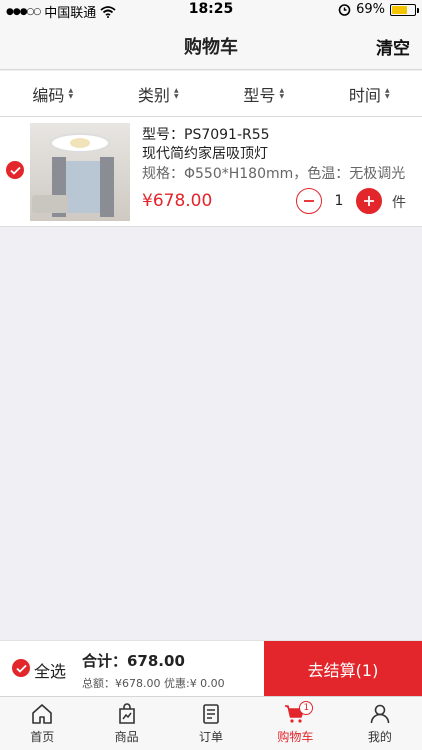  Describe the element at coordinates (380, 714) in the screenshot. I see `profile-icon` at that location.